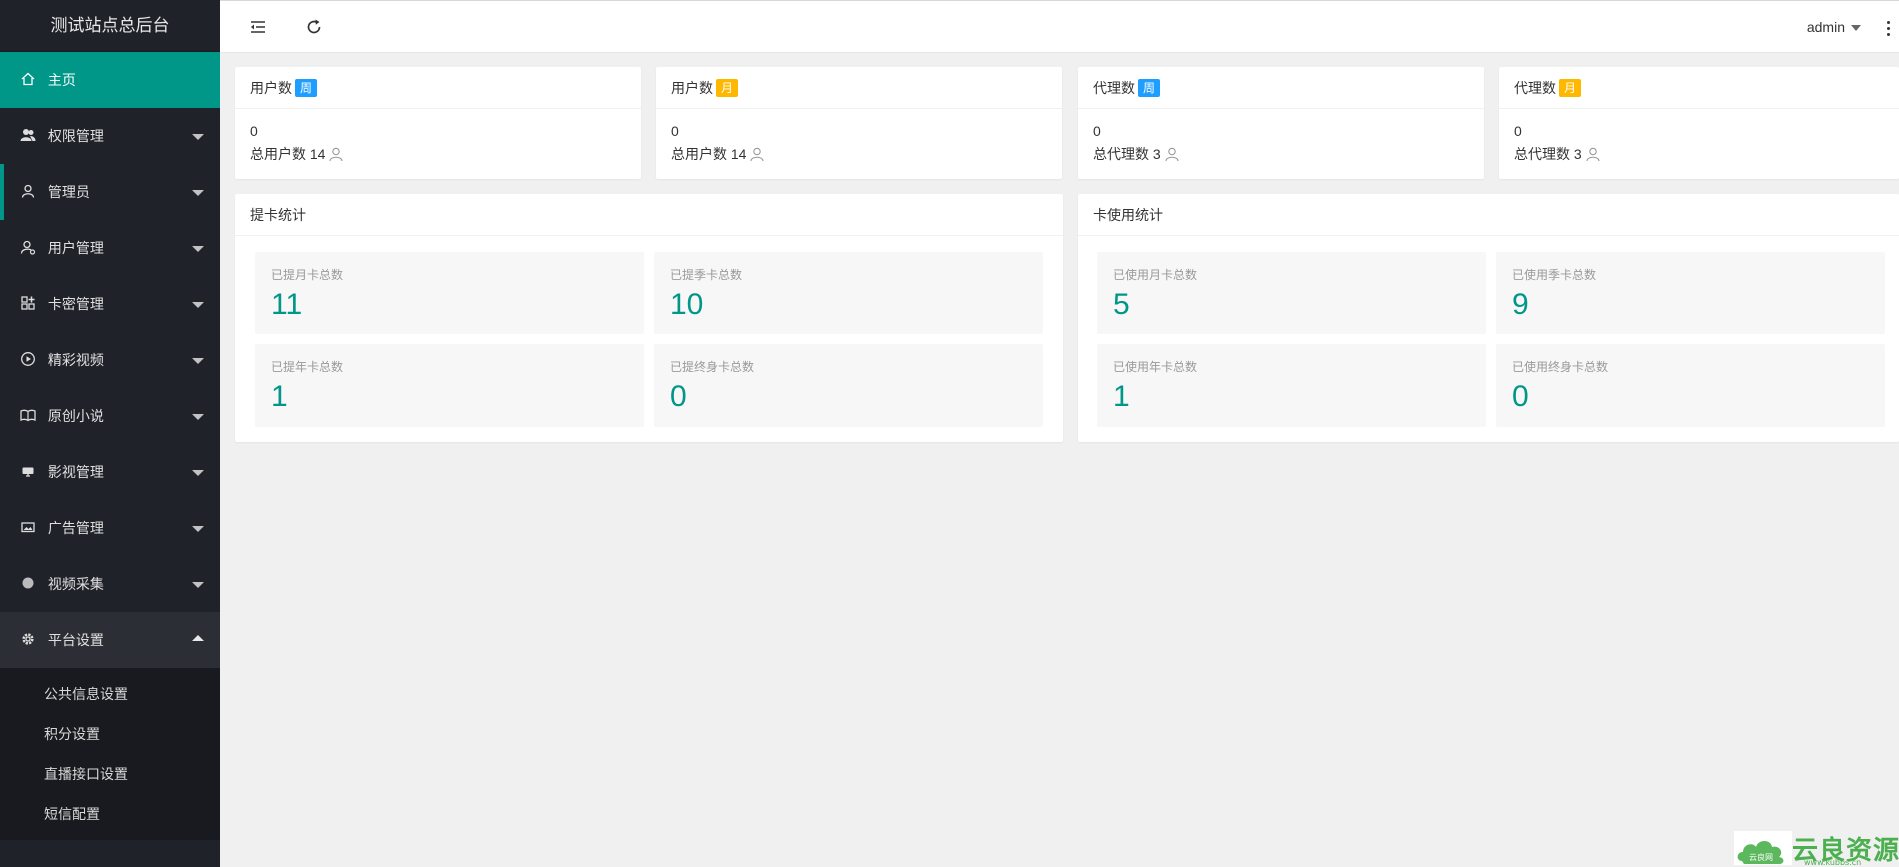 The width and height of the screenshot is (1899, 867). Describe the element at coordinates (75, 360) in the screenshot. I see `sidebar-item-label: 精彩视频` at that location.